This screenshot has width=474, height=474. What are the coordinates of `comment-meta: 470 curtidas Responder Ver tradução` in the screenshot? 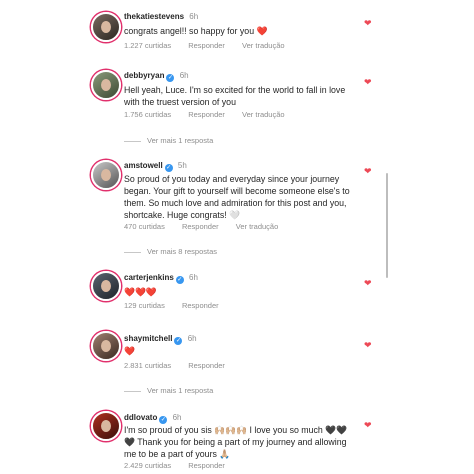 It's located at (208, 226).